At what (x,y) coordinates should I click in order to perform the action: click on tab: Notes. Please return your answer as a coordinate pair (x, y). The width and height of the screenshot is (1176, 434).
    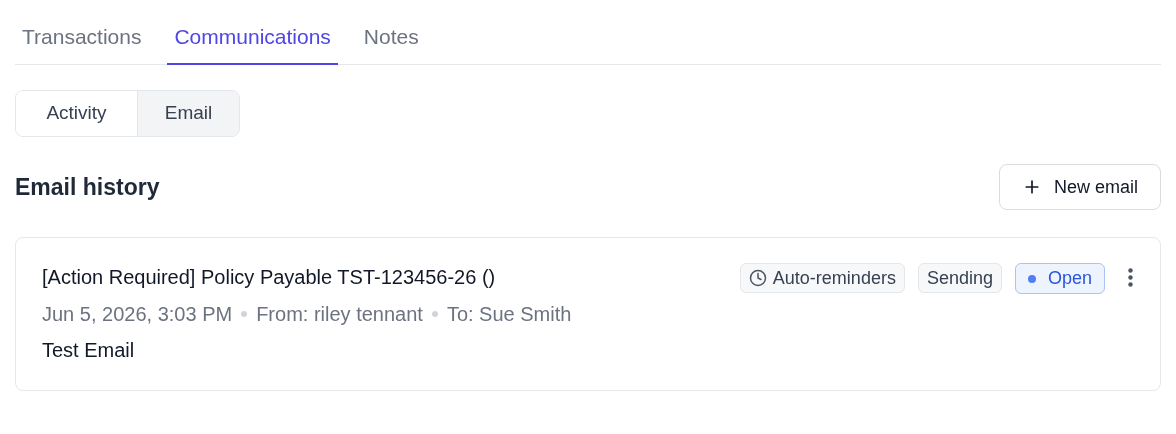
    Looking at the image, I should click on (391, 32).